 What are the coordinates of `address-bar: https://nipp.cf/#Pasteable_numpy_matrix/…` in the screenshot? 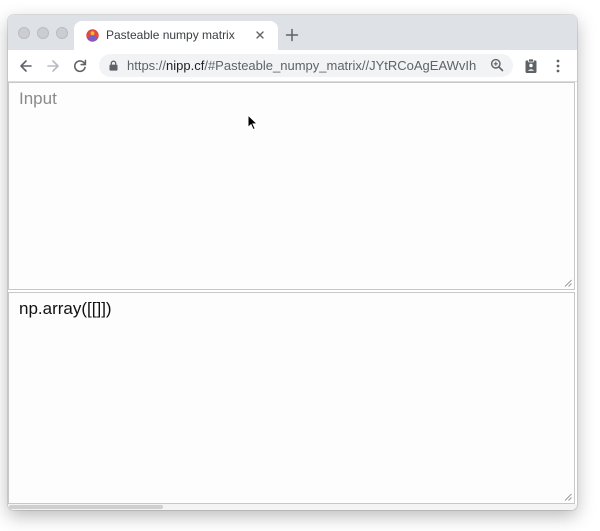 It's located at (306, 65).